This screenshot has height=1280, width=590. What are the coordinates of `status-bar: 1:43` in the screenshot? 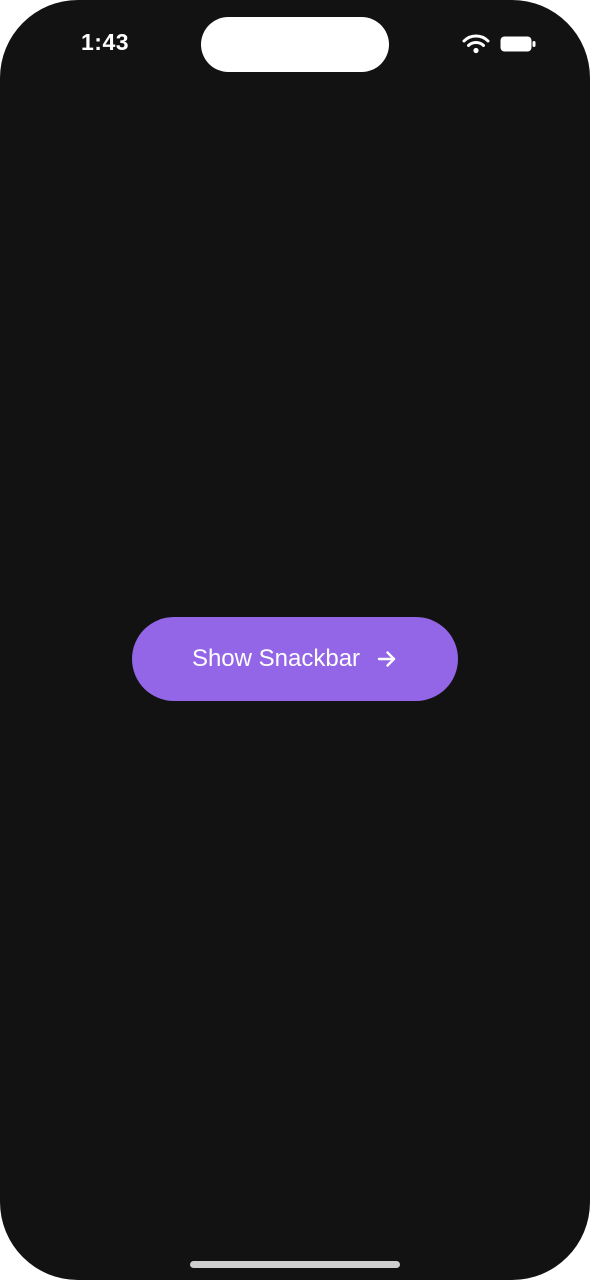 It's located at (295, 45).